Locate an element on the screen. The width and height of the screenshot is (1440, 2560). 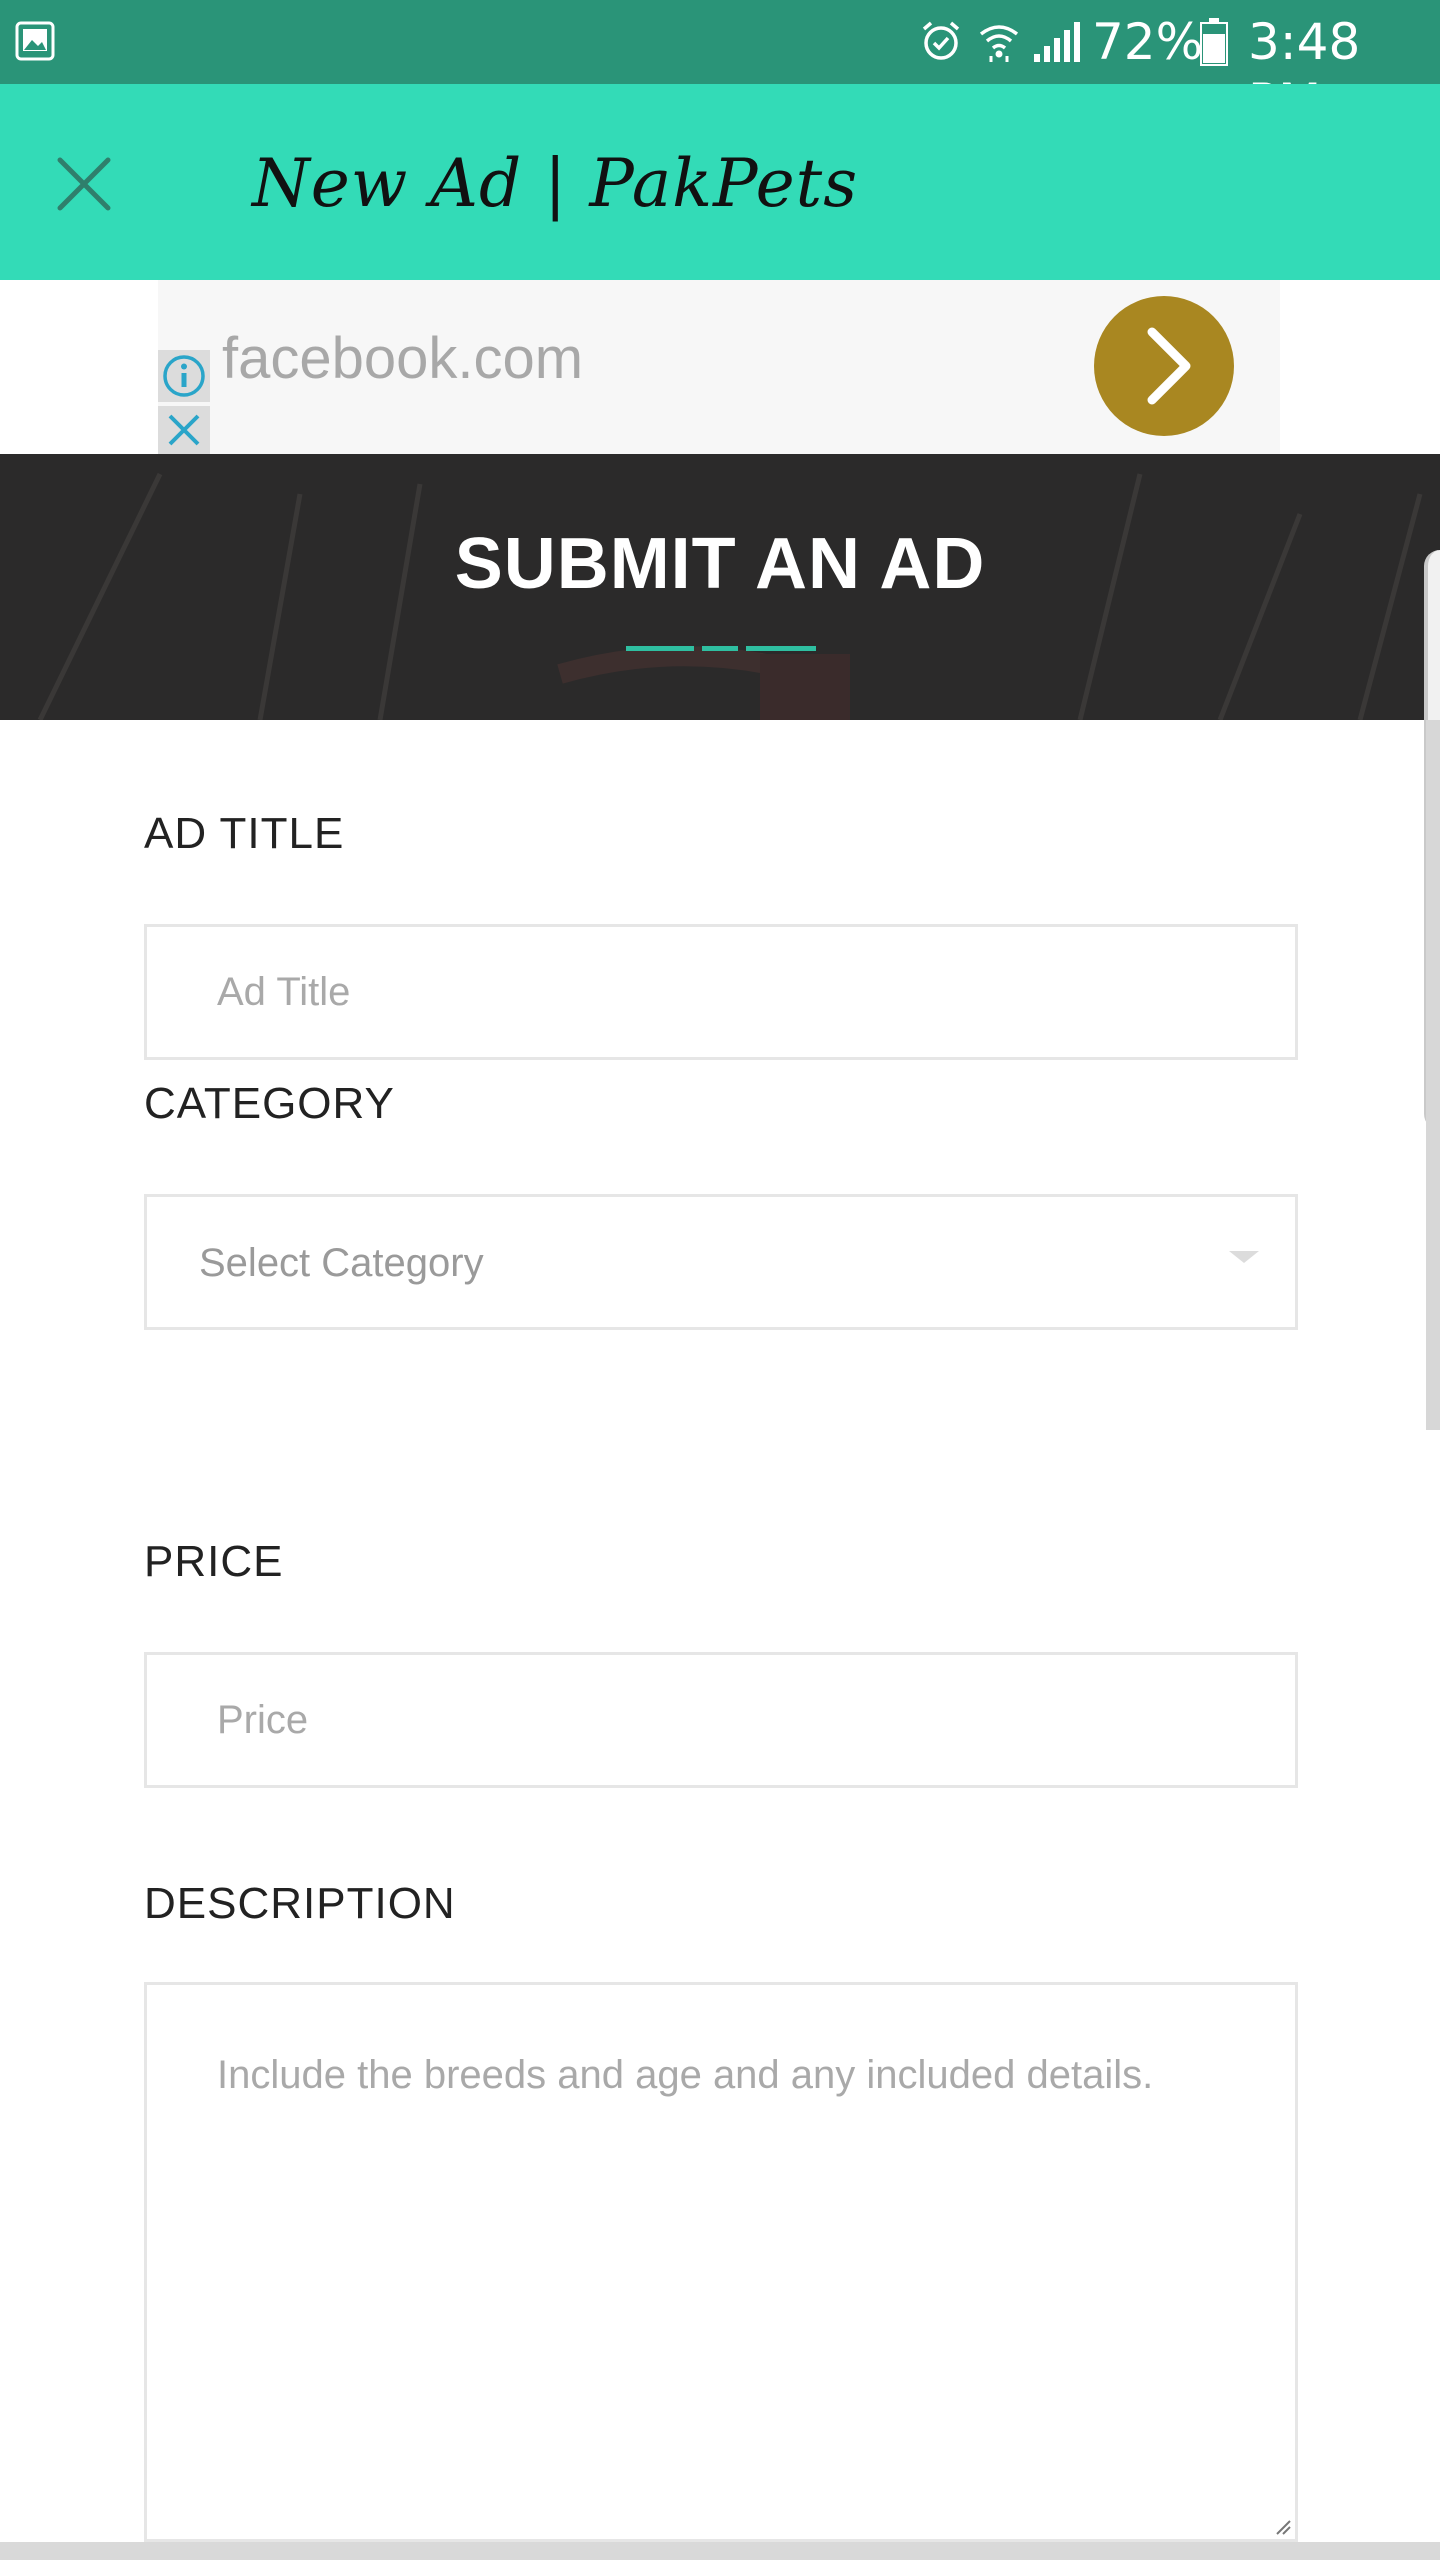
hero-title: SUBMIT AN AD is located at coordinates (720, 564).